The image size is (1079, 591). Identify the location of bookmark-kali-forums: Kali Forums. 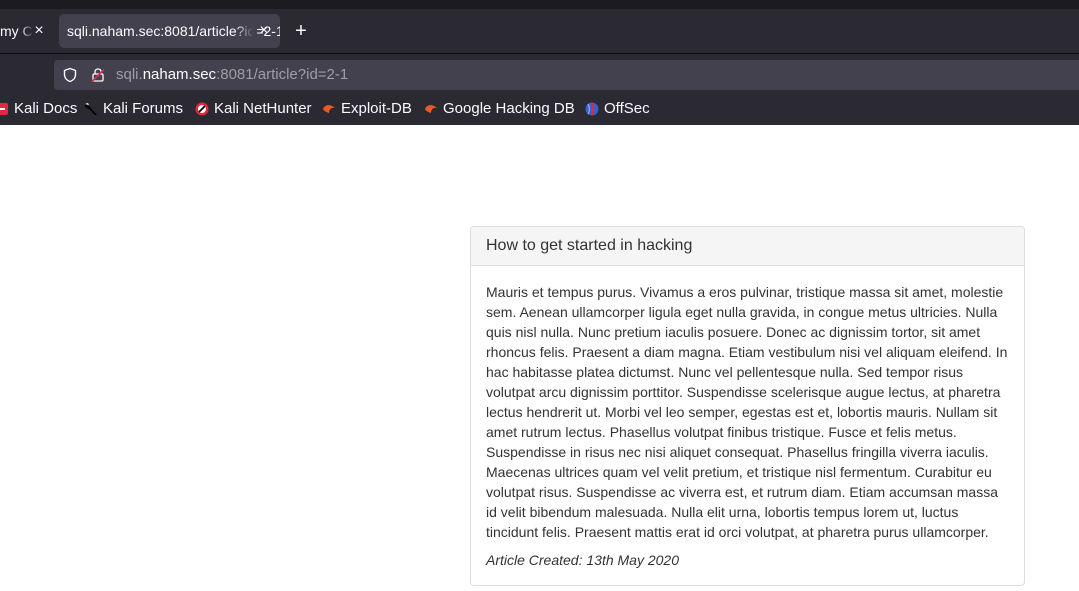
(133, 108).